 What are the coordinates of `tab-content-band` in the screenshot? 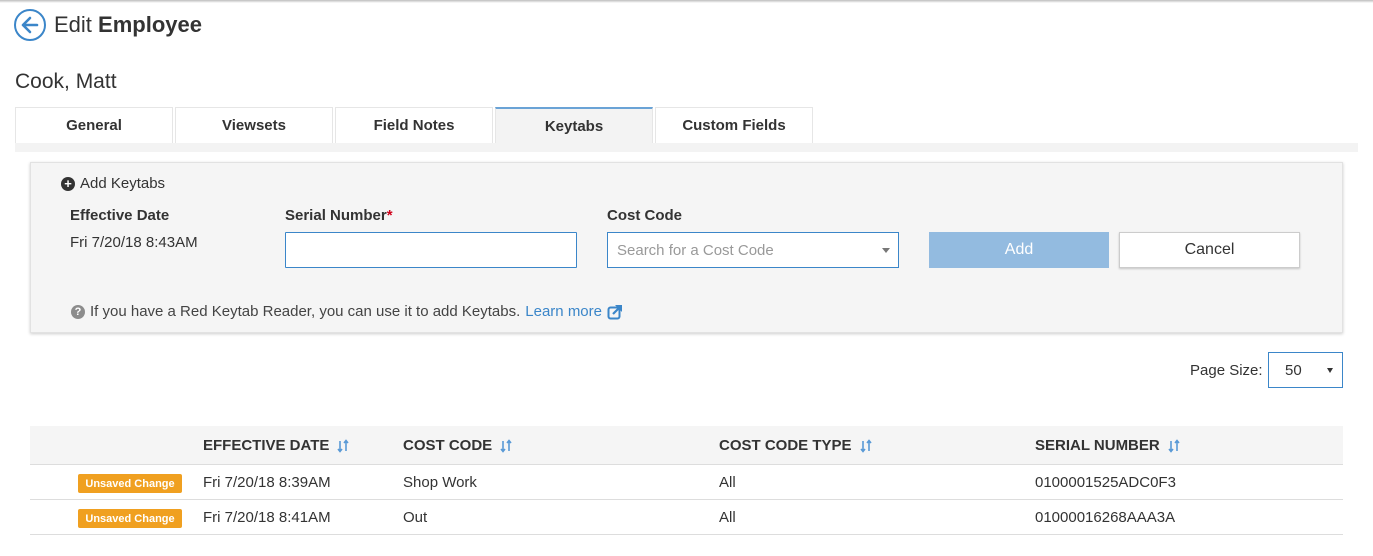 It's located at (686, 147).